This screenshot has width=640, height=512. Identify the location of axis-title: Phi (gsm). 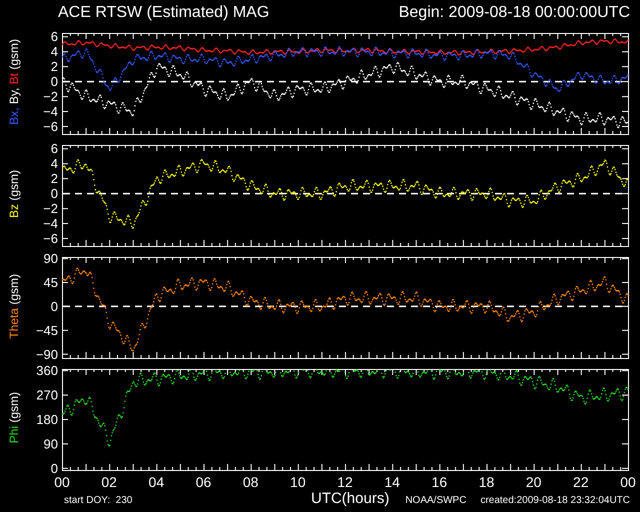
(14, 418).